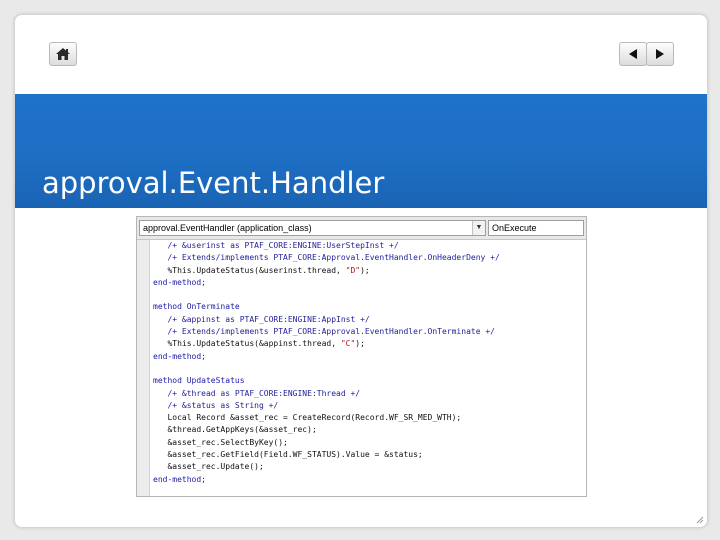 Image resolution: width=720 pixels, height=540 pixels. I want to click on code-line: method OnTerminate, so click(368, 307).